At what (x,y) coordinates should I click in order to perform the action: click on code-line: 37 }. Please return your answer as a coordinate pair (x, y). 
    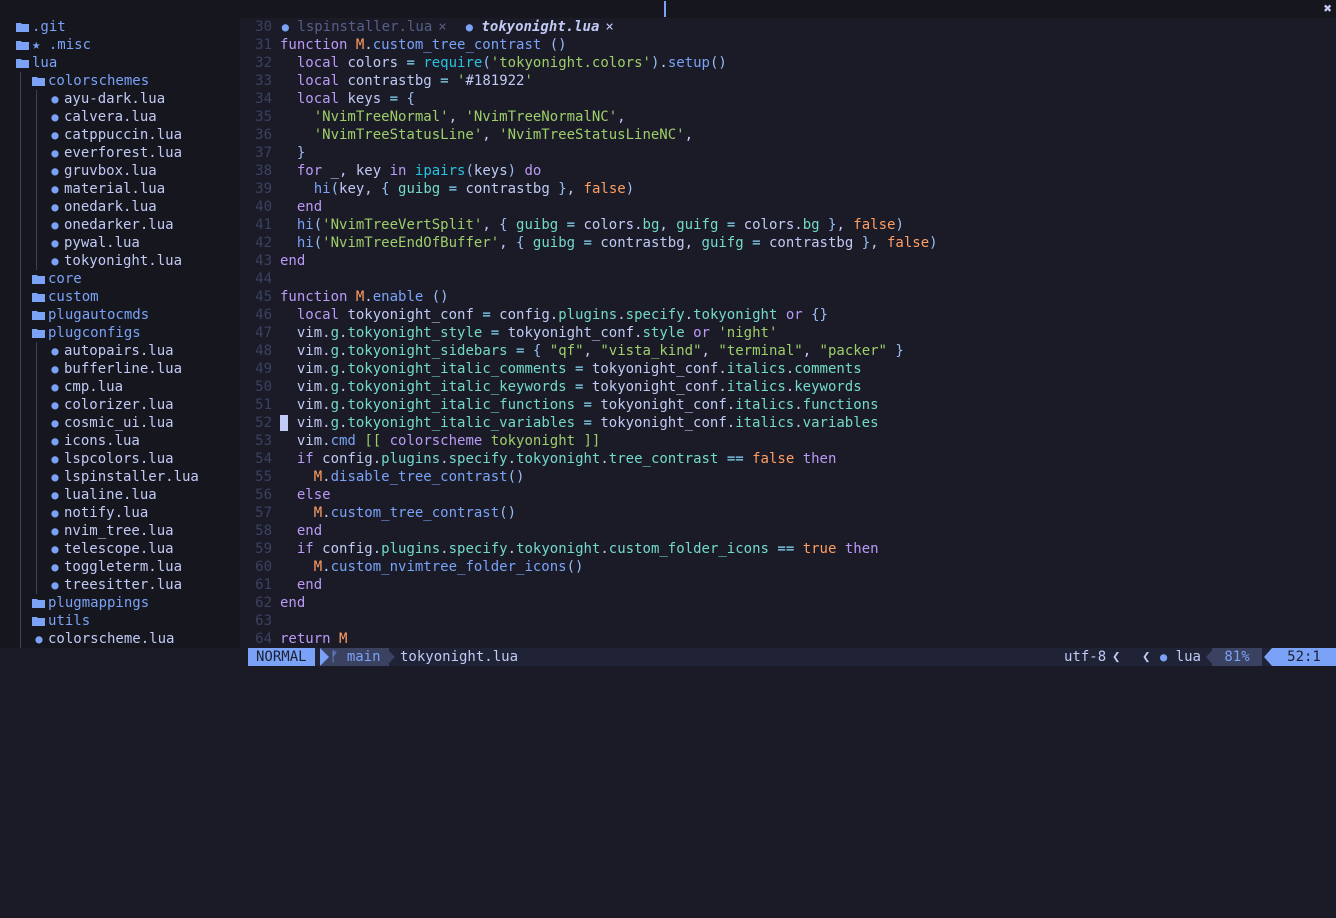
    Looking at the image, I should click on (788, 153).